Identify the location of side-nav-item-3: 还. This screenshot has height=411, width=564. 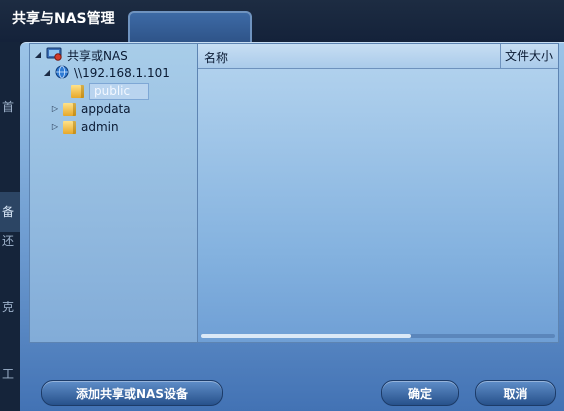
(11, 241).